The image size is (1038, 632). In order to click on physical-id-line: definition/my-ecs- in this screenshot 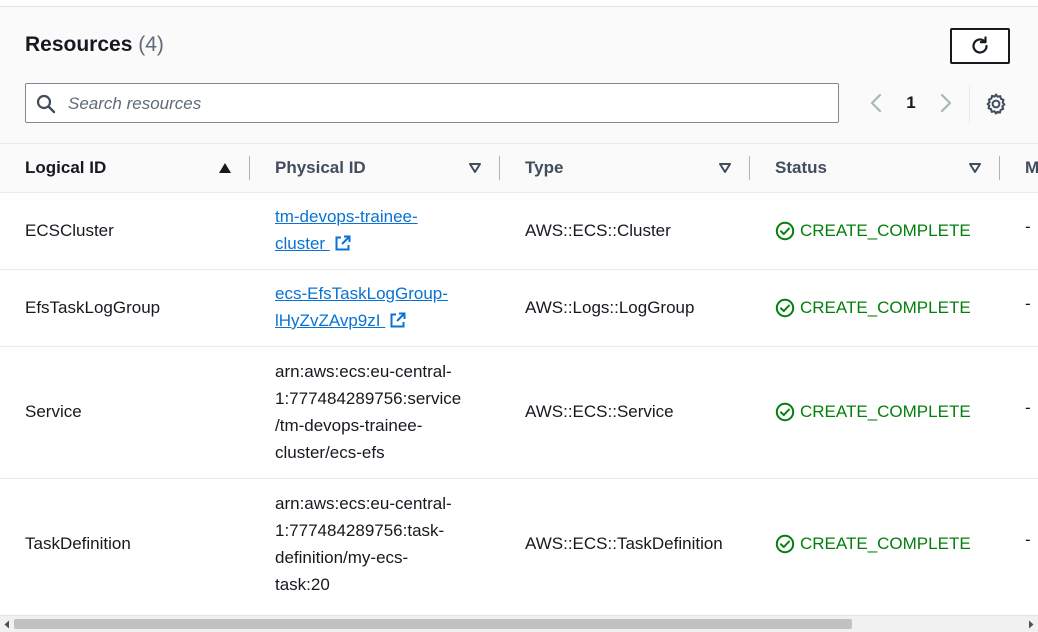, I will do `click(342, 557)`.